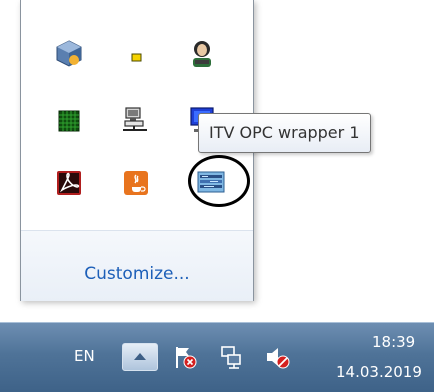 Image resolution: width=434 pixels, height=392 pixels. Describe the element at coordinates (69, 121) in the screenshot. I see `green-grid-icon` at that location.